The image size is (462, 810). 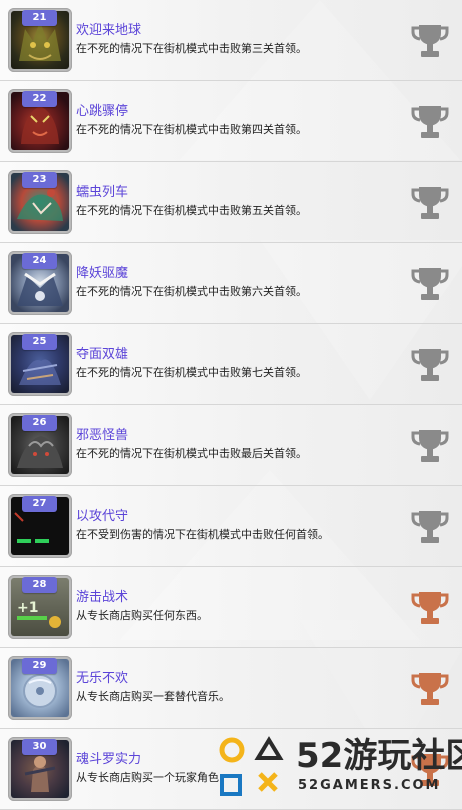 I want to click on achievement-title: 无乐不欢, so click(x=102, y=678).